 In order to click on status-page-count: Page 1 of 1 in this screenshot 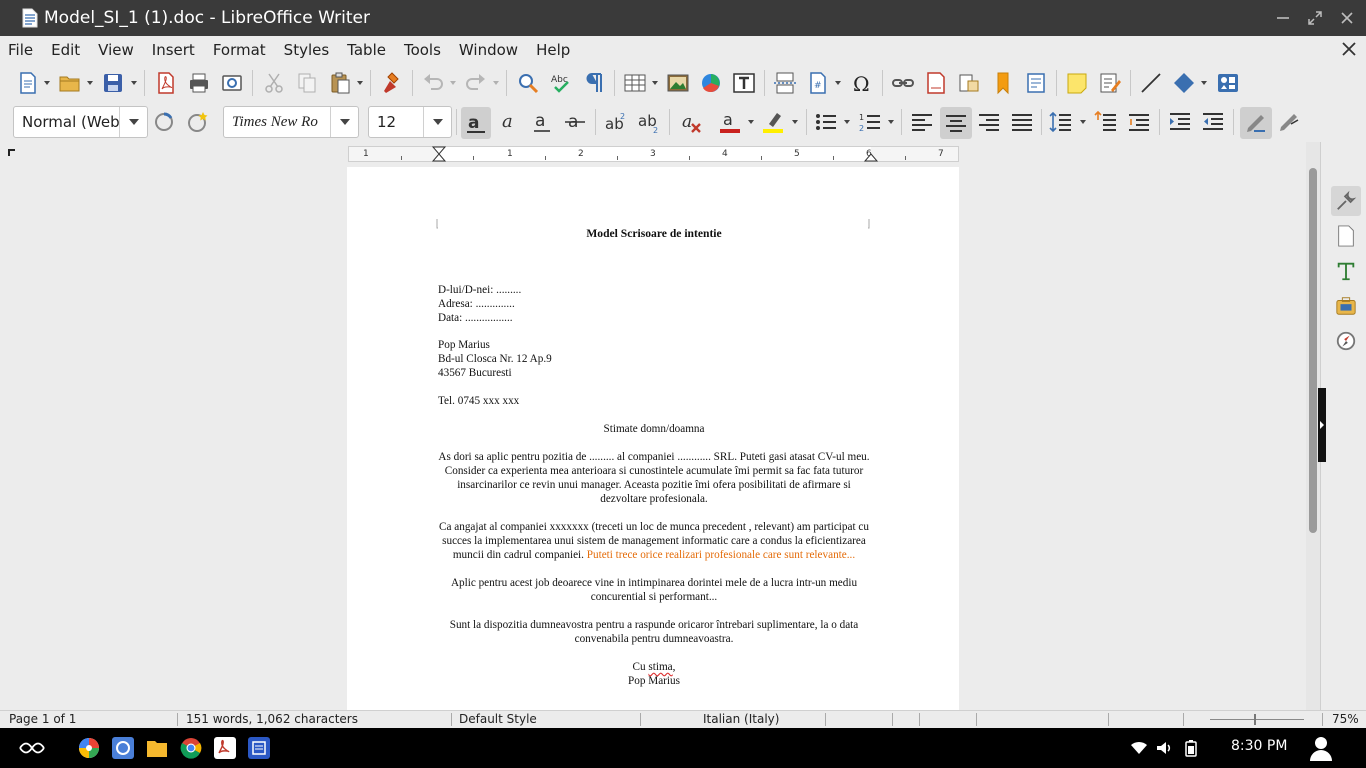, I will do `click(42, 719)`.